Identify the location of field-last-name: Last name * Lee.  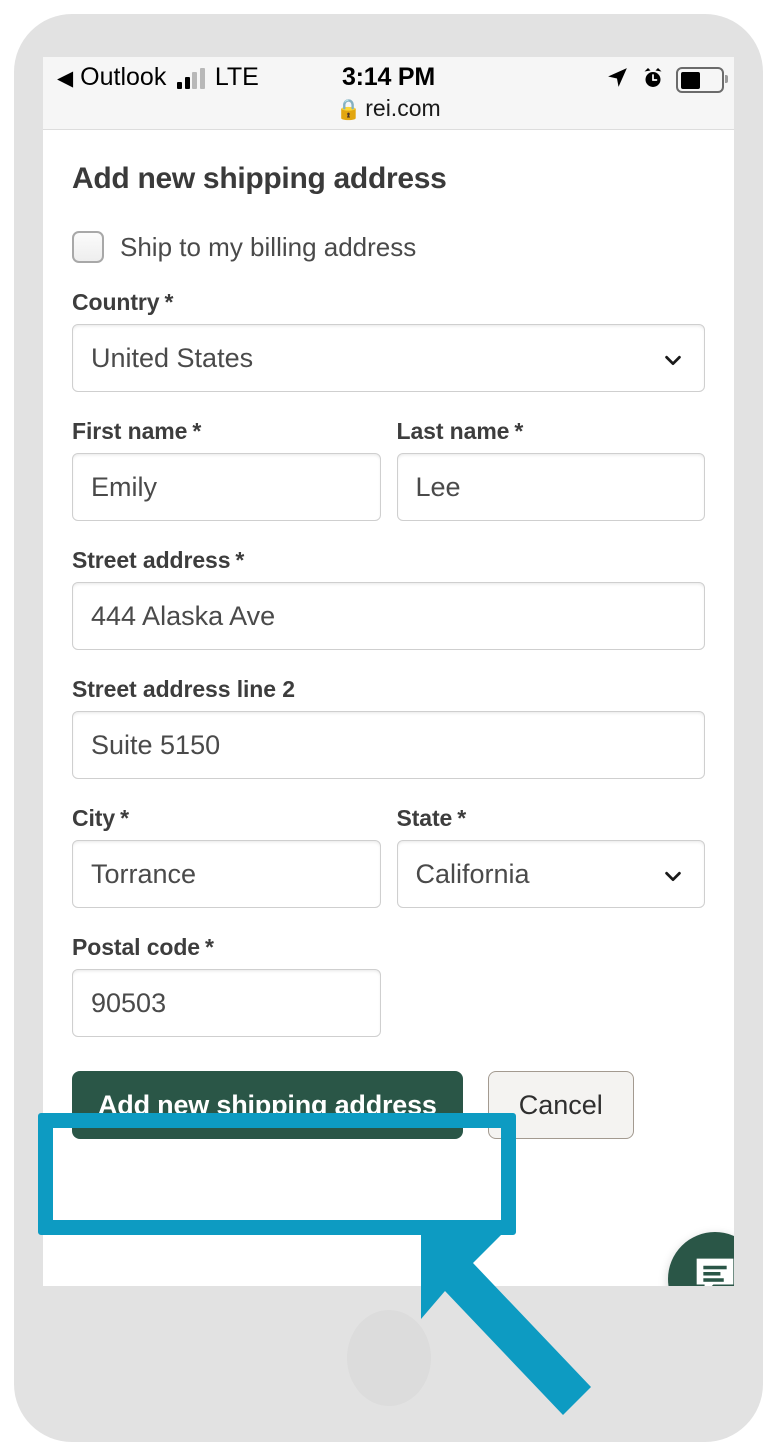
(550, 456).